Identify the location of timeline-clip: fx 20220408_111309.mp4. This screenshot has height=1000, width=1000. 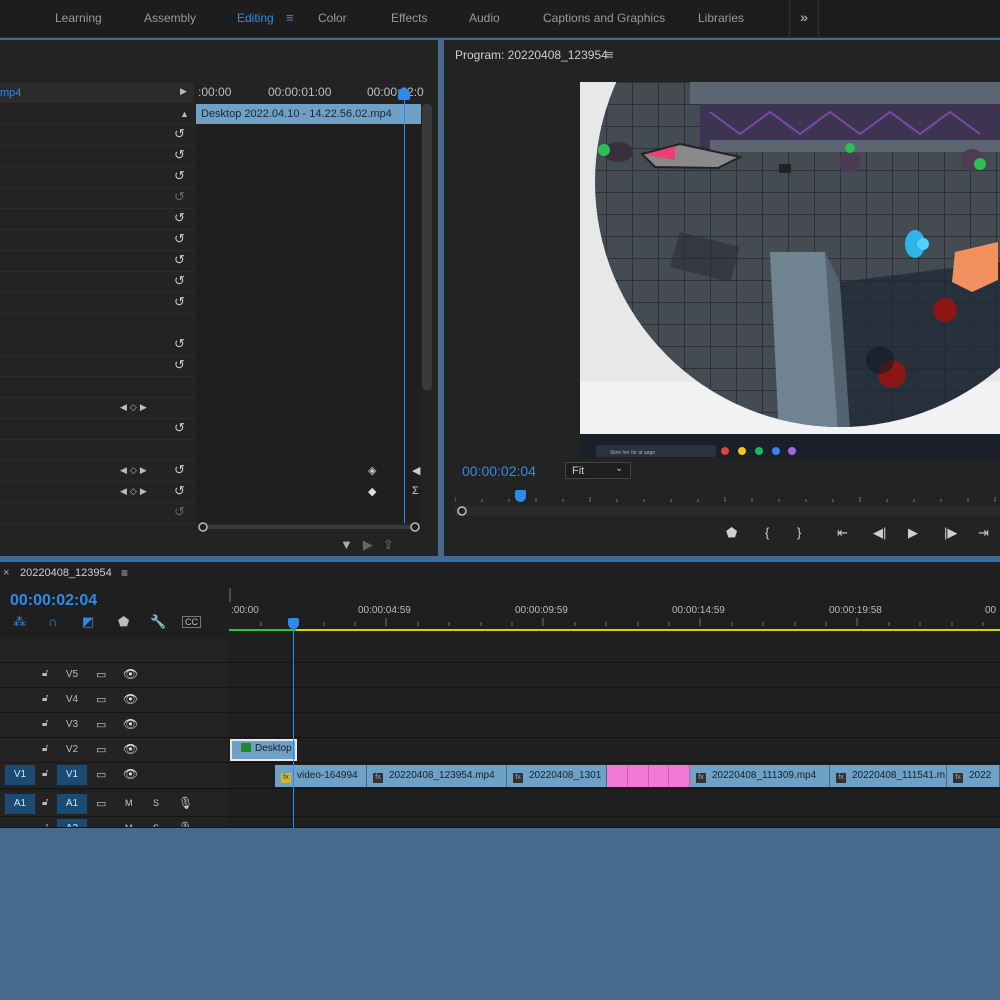
(760, 776).